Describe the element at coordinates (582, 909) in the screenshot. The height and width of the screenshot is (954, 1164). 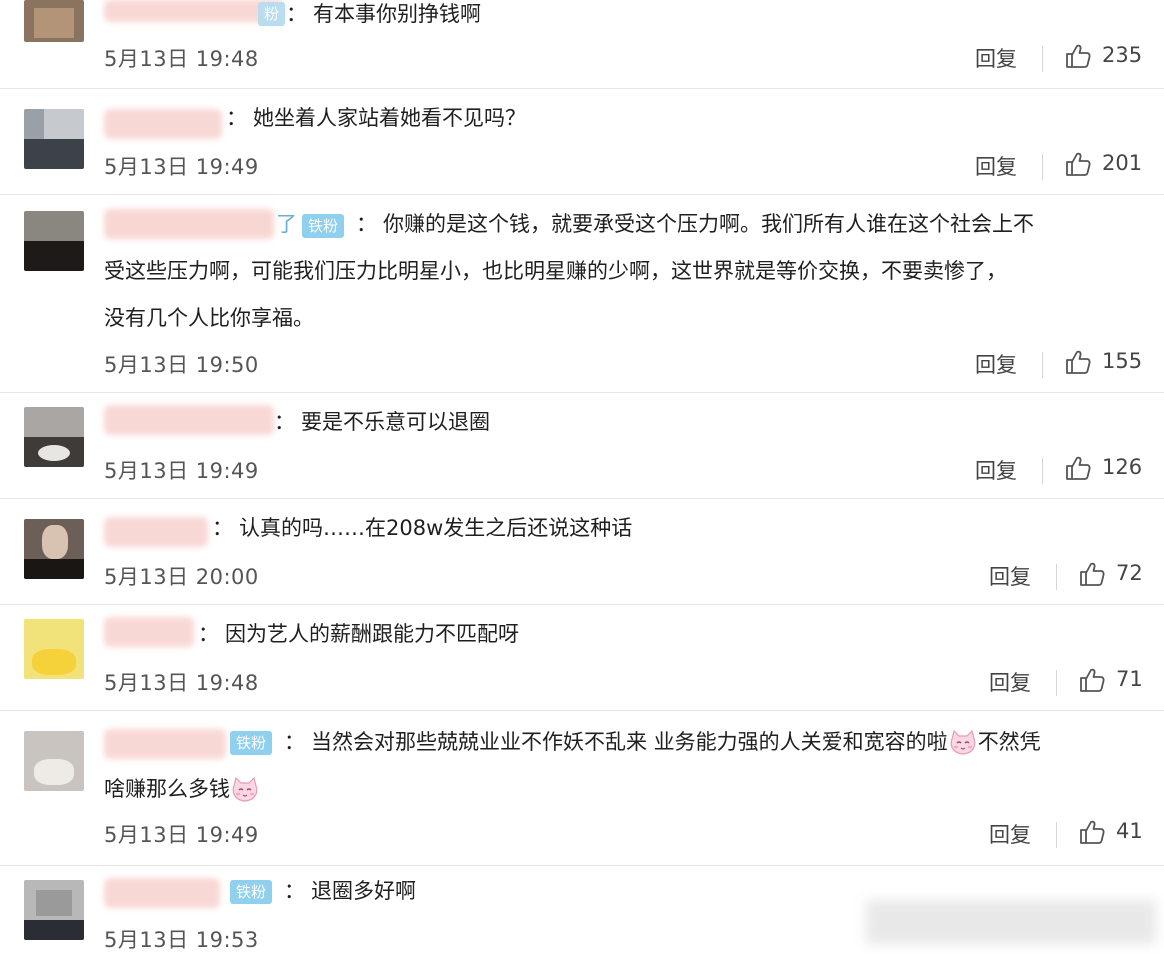
I see `comment-item: 铁粉 ：退圈多好啊 5月13日 19:53` at that location.